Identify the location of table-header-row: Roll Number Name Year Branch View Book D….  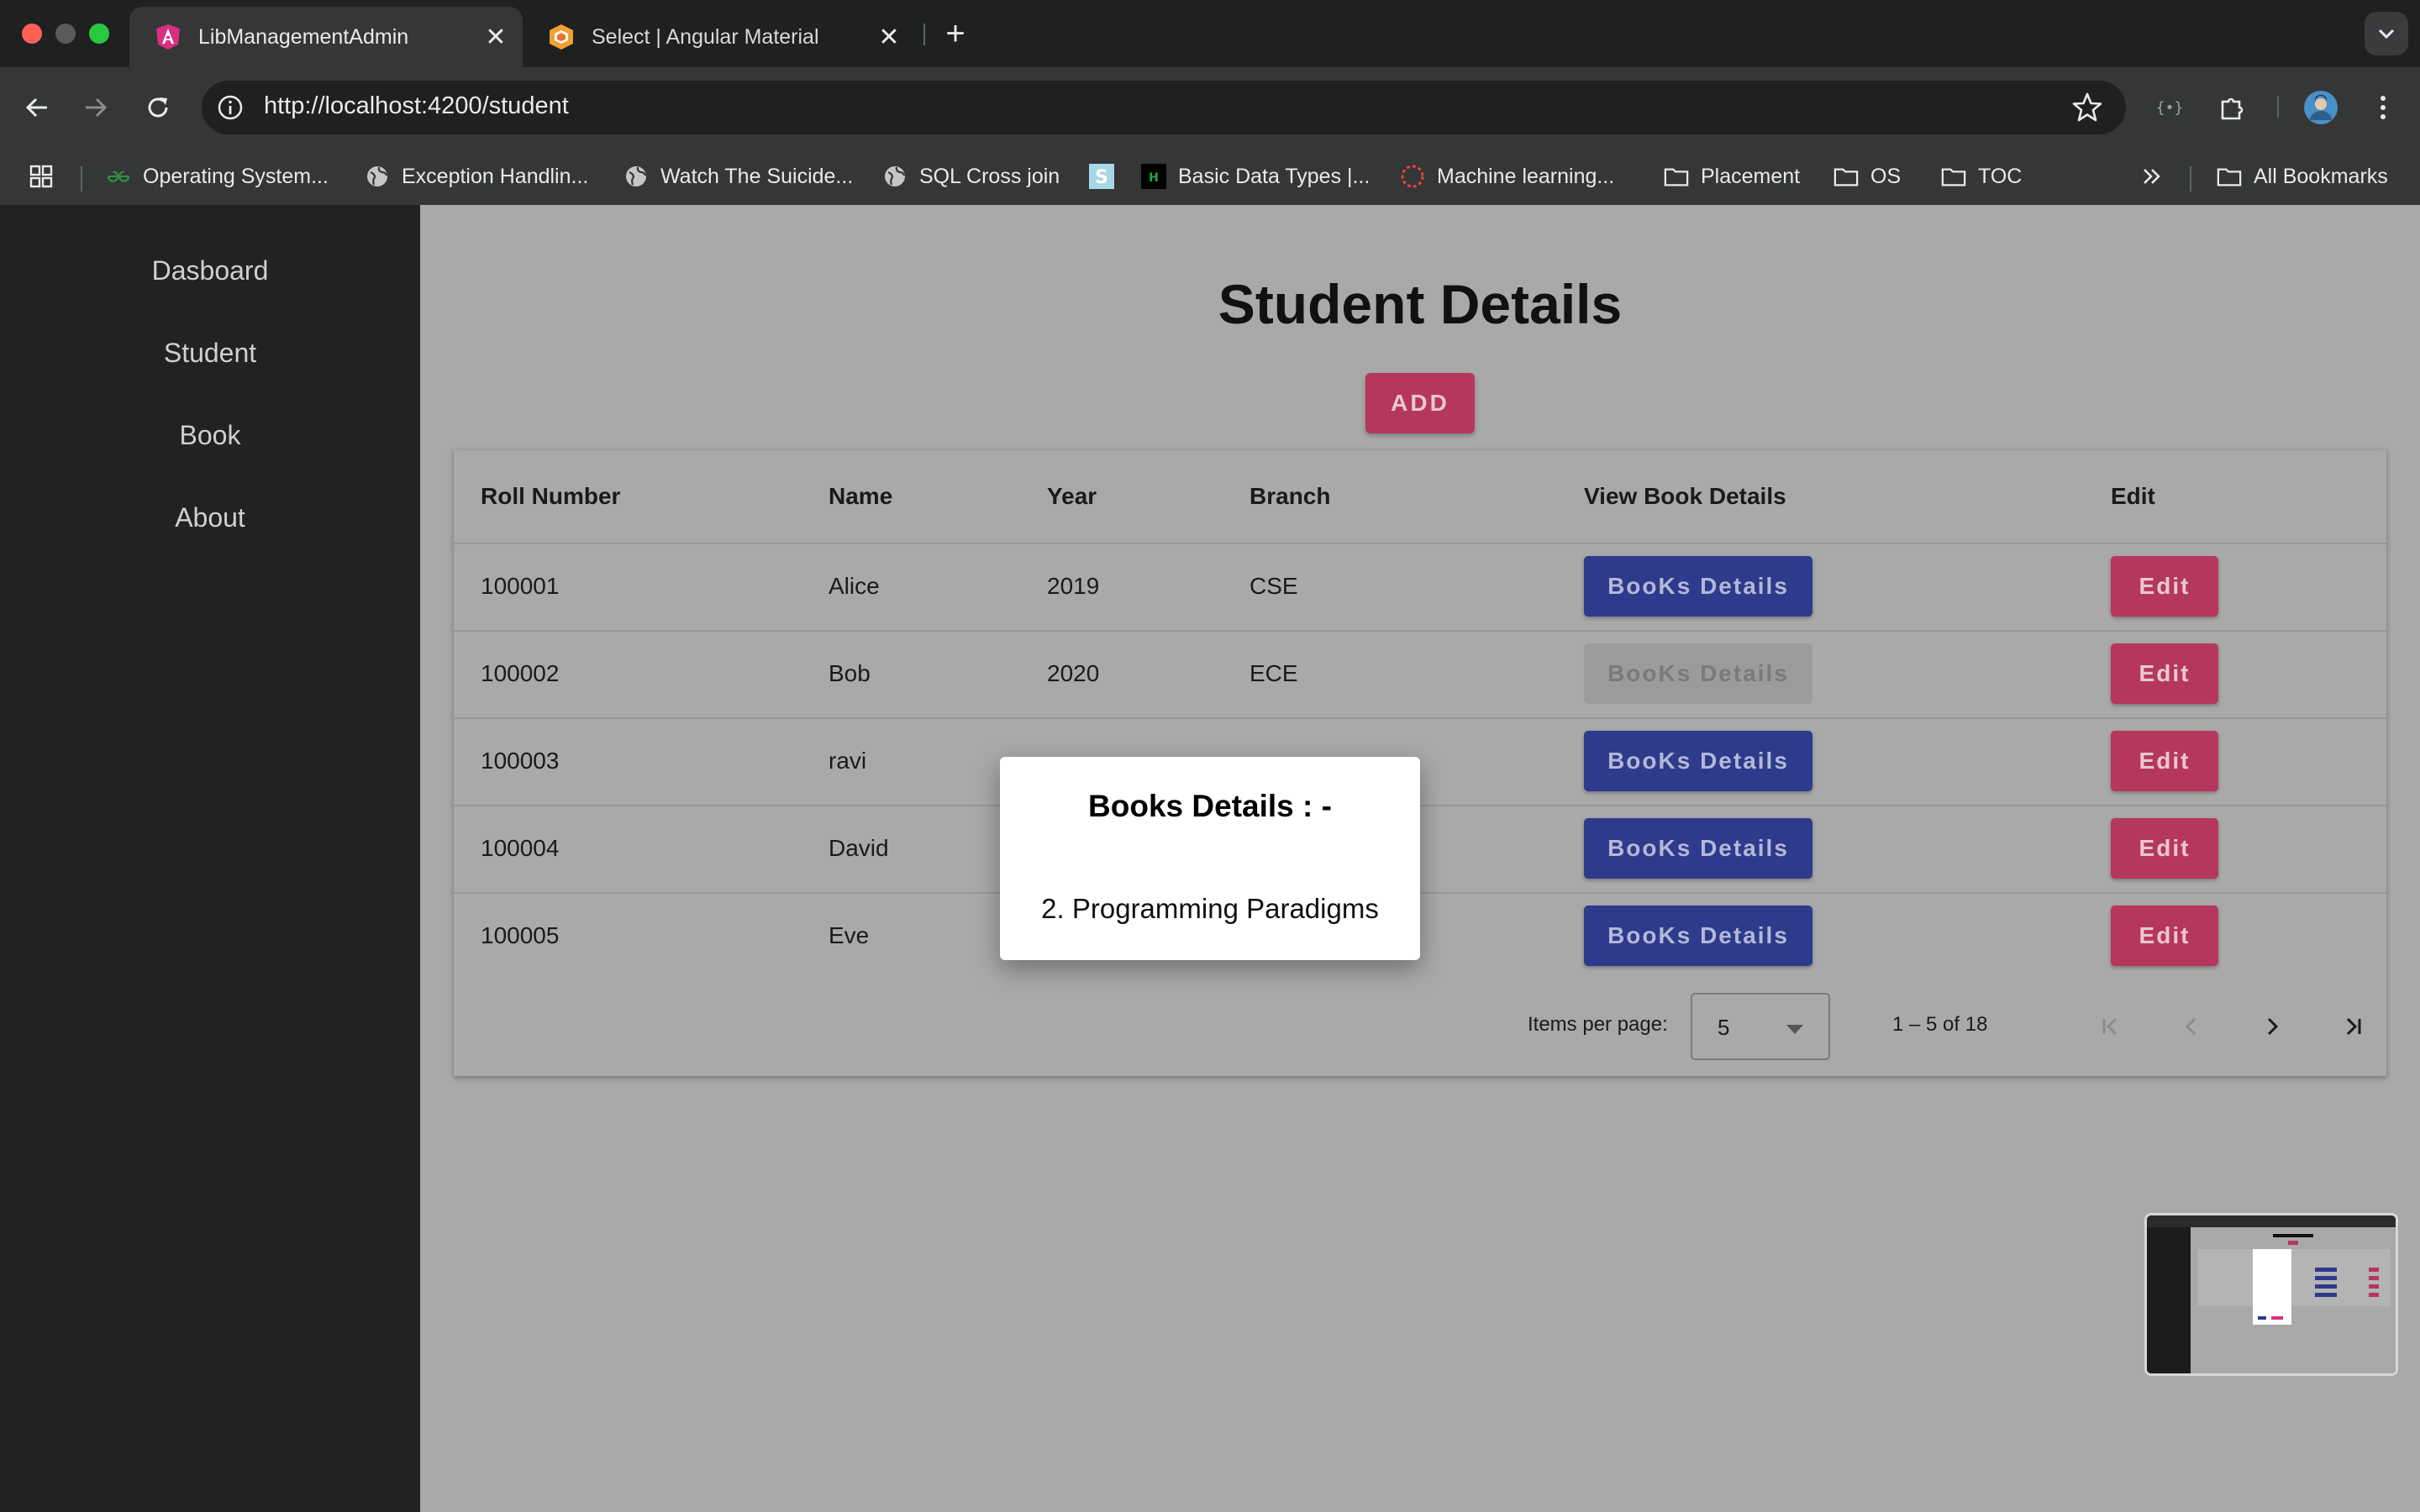
(1420, 497).